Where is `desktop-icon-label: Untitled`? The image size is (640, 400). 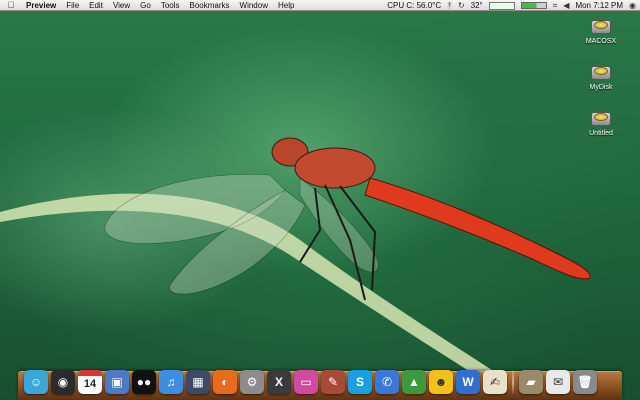
desktop-icon-label: Untitled is located at coordinates (601, 133).